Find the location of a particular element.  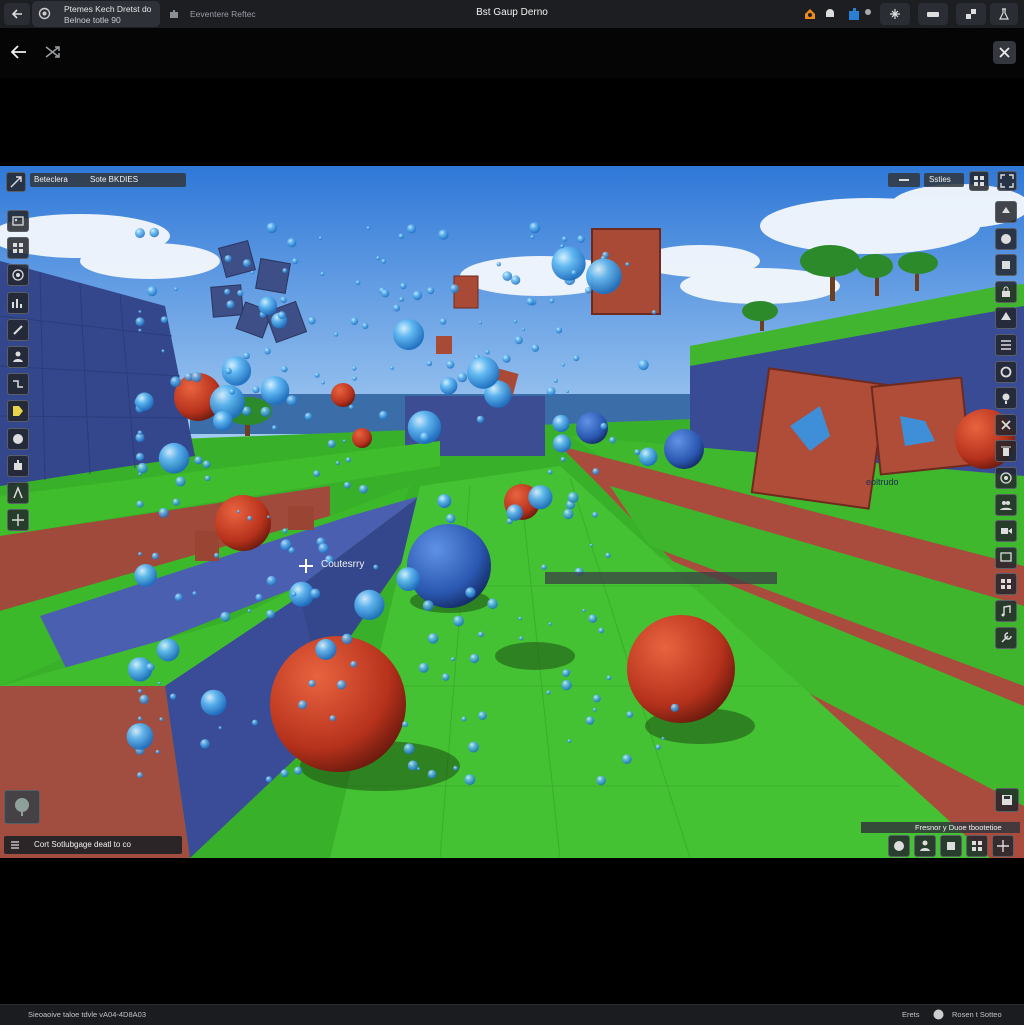

target-icon is located at coordinates (1006, 478).